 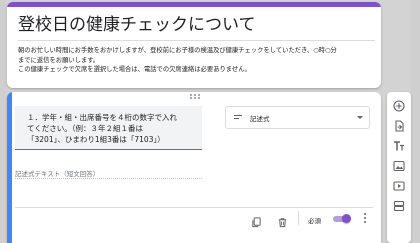 I want to click on required-label: 必須, so click(x=314, y=221).